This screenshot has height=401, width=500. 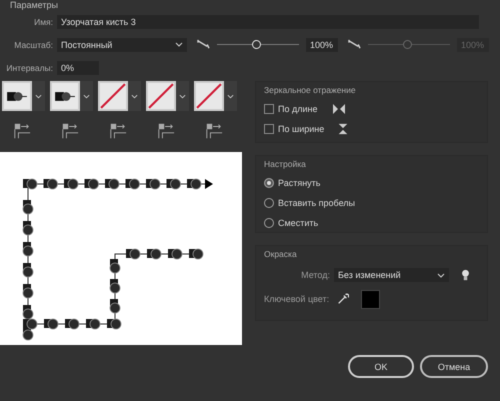 What do you see at coordinates (381, 366) in the screenshot?
I see `dialog-button: OK` at bounding box center [381, 366].